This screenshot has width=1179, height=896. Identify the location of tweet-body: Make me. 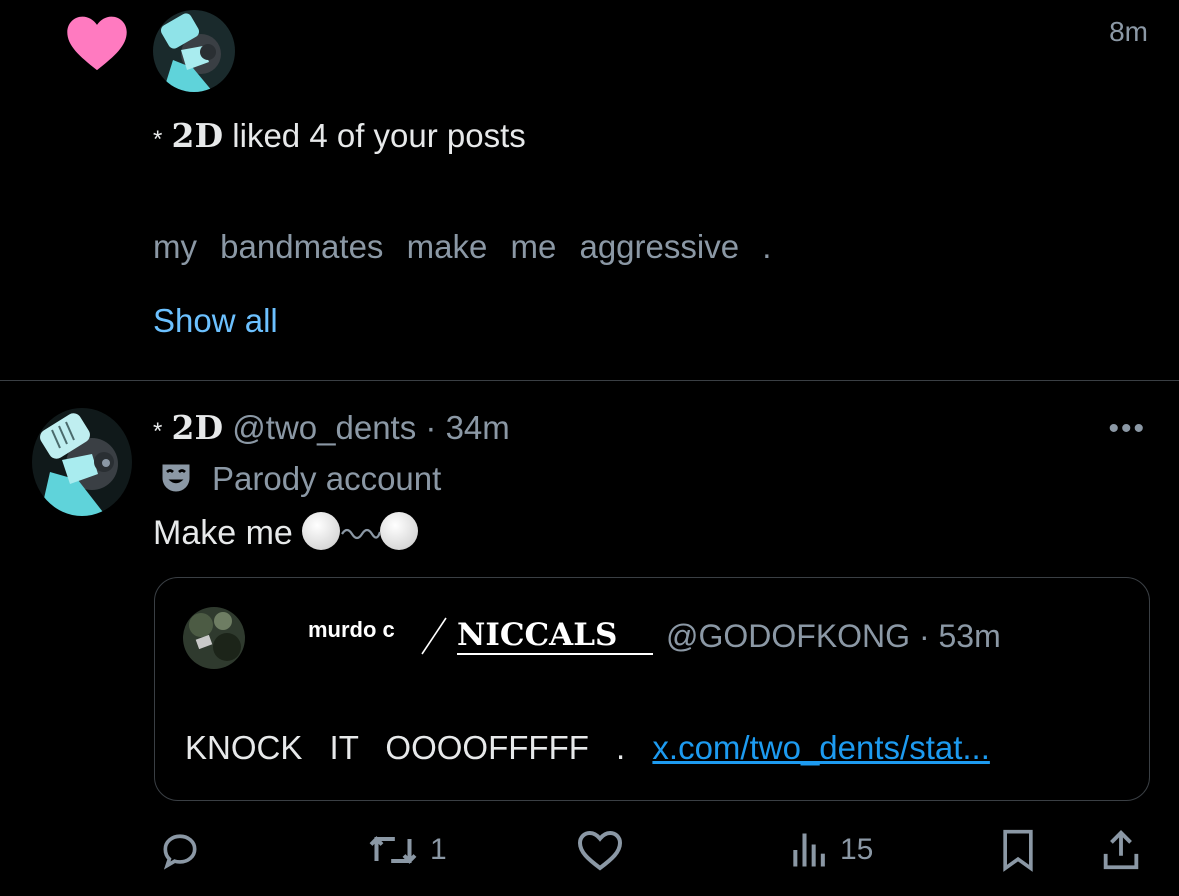
(223, 533).